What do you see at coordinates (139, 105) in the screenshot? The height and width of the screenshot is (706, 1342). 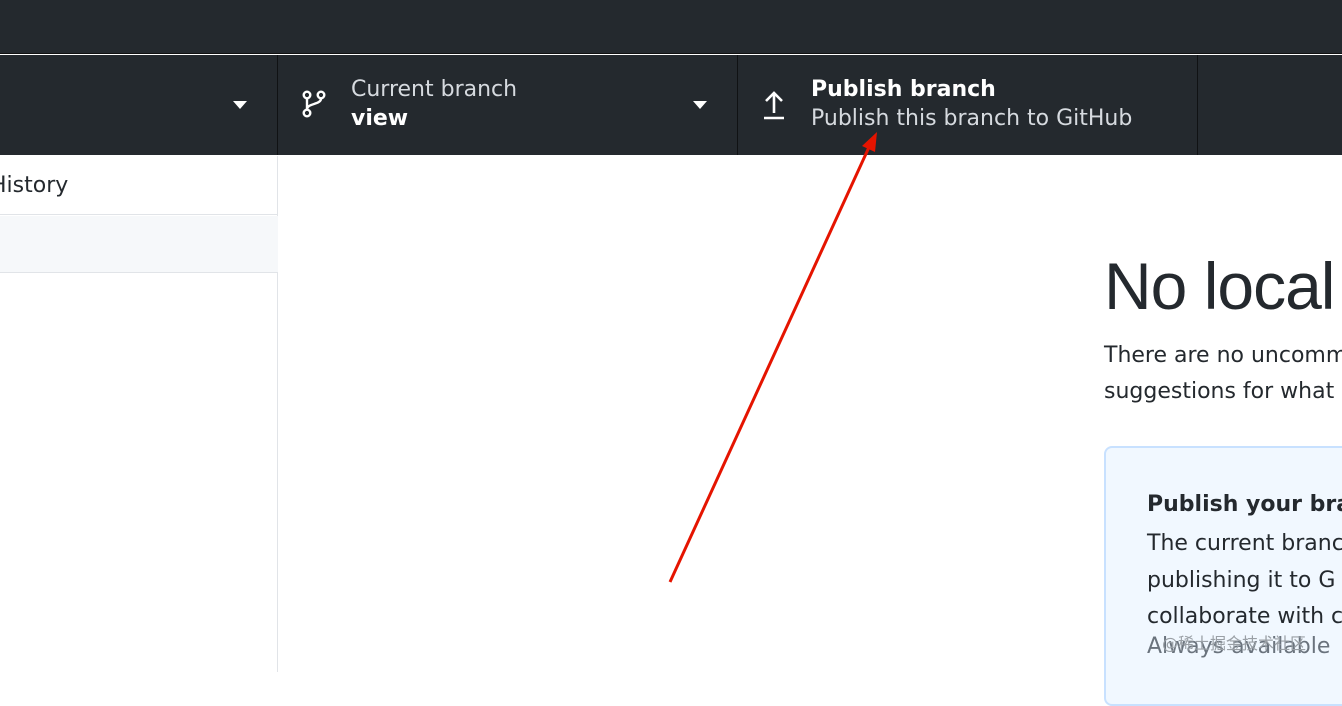 I see `current-repository-button` at bounding box center [139, 105].